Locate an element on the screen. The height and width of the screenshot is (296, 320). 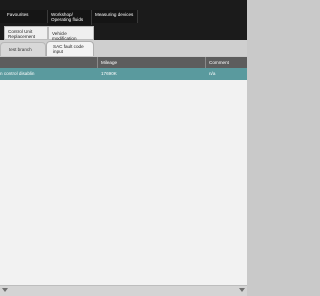
column-header-description is located at coordinates (49, 62).